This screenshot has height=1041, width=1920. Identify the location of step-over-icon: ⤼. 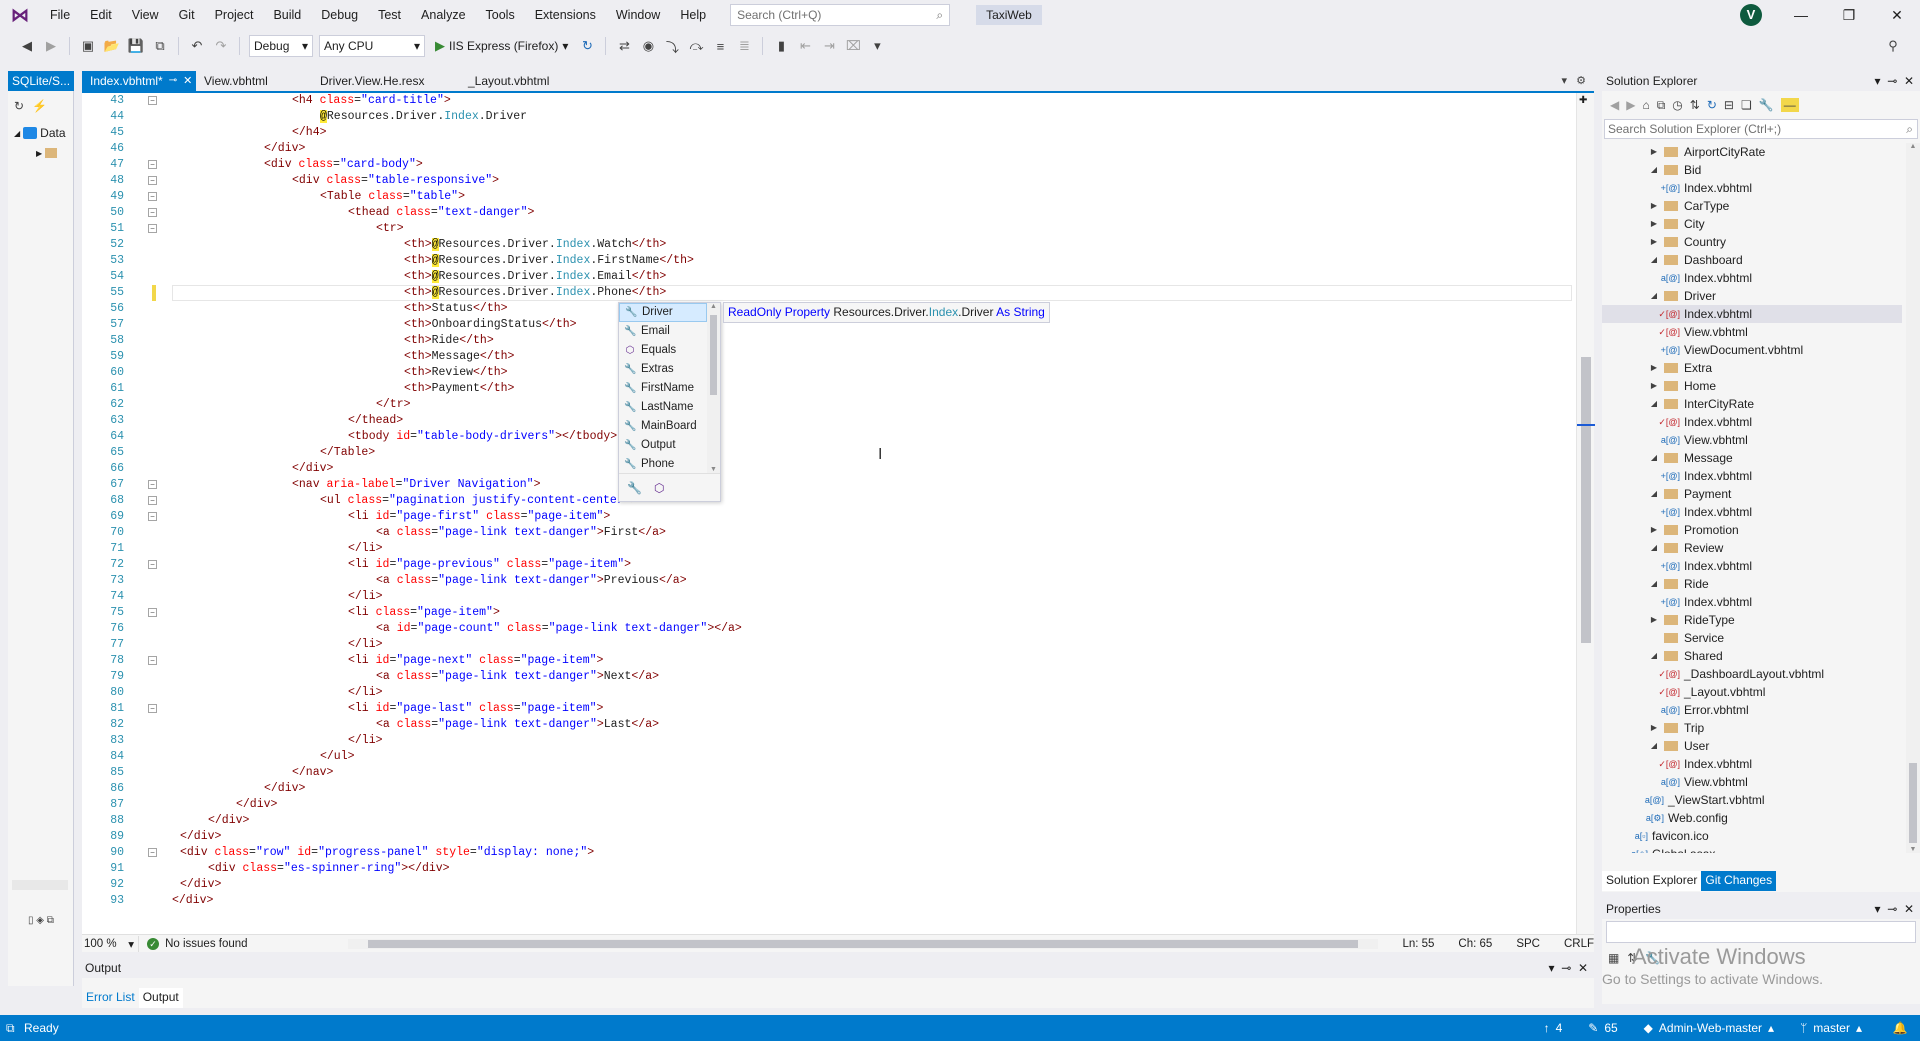
(696, 46).